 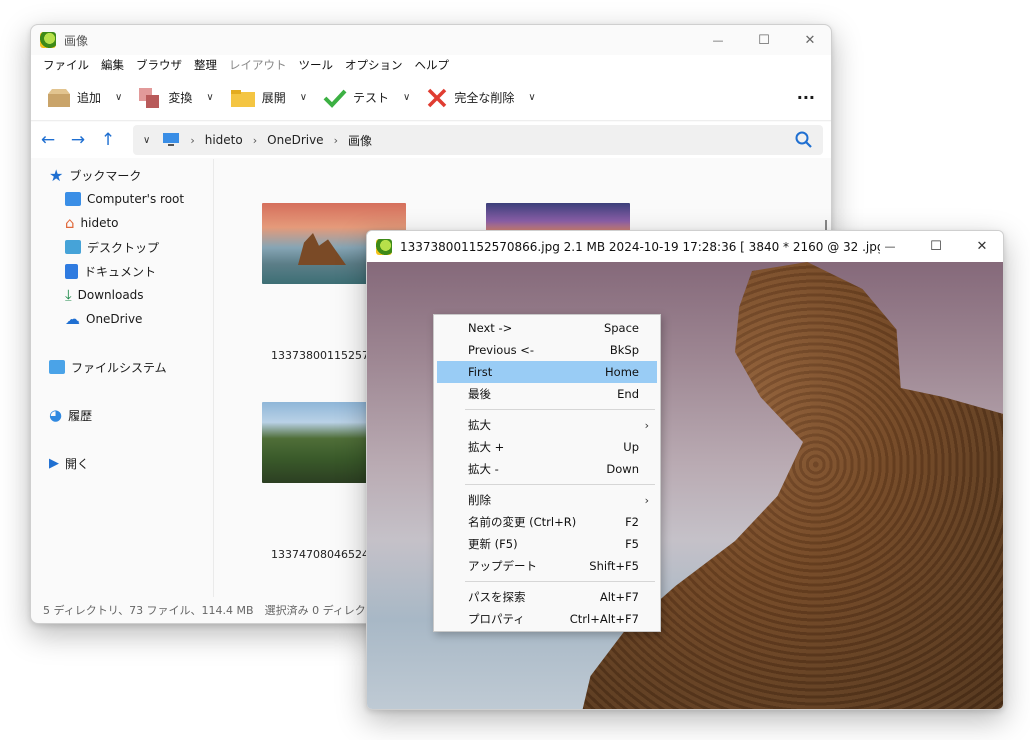 What do you see at coordinates (103, 319) in the screenshot?
I see `sidebar-item-onedrive: ☁ OneDrive` at bounding box center [103, 319].